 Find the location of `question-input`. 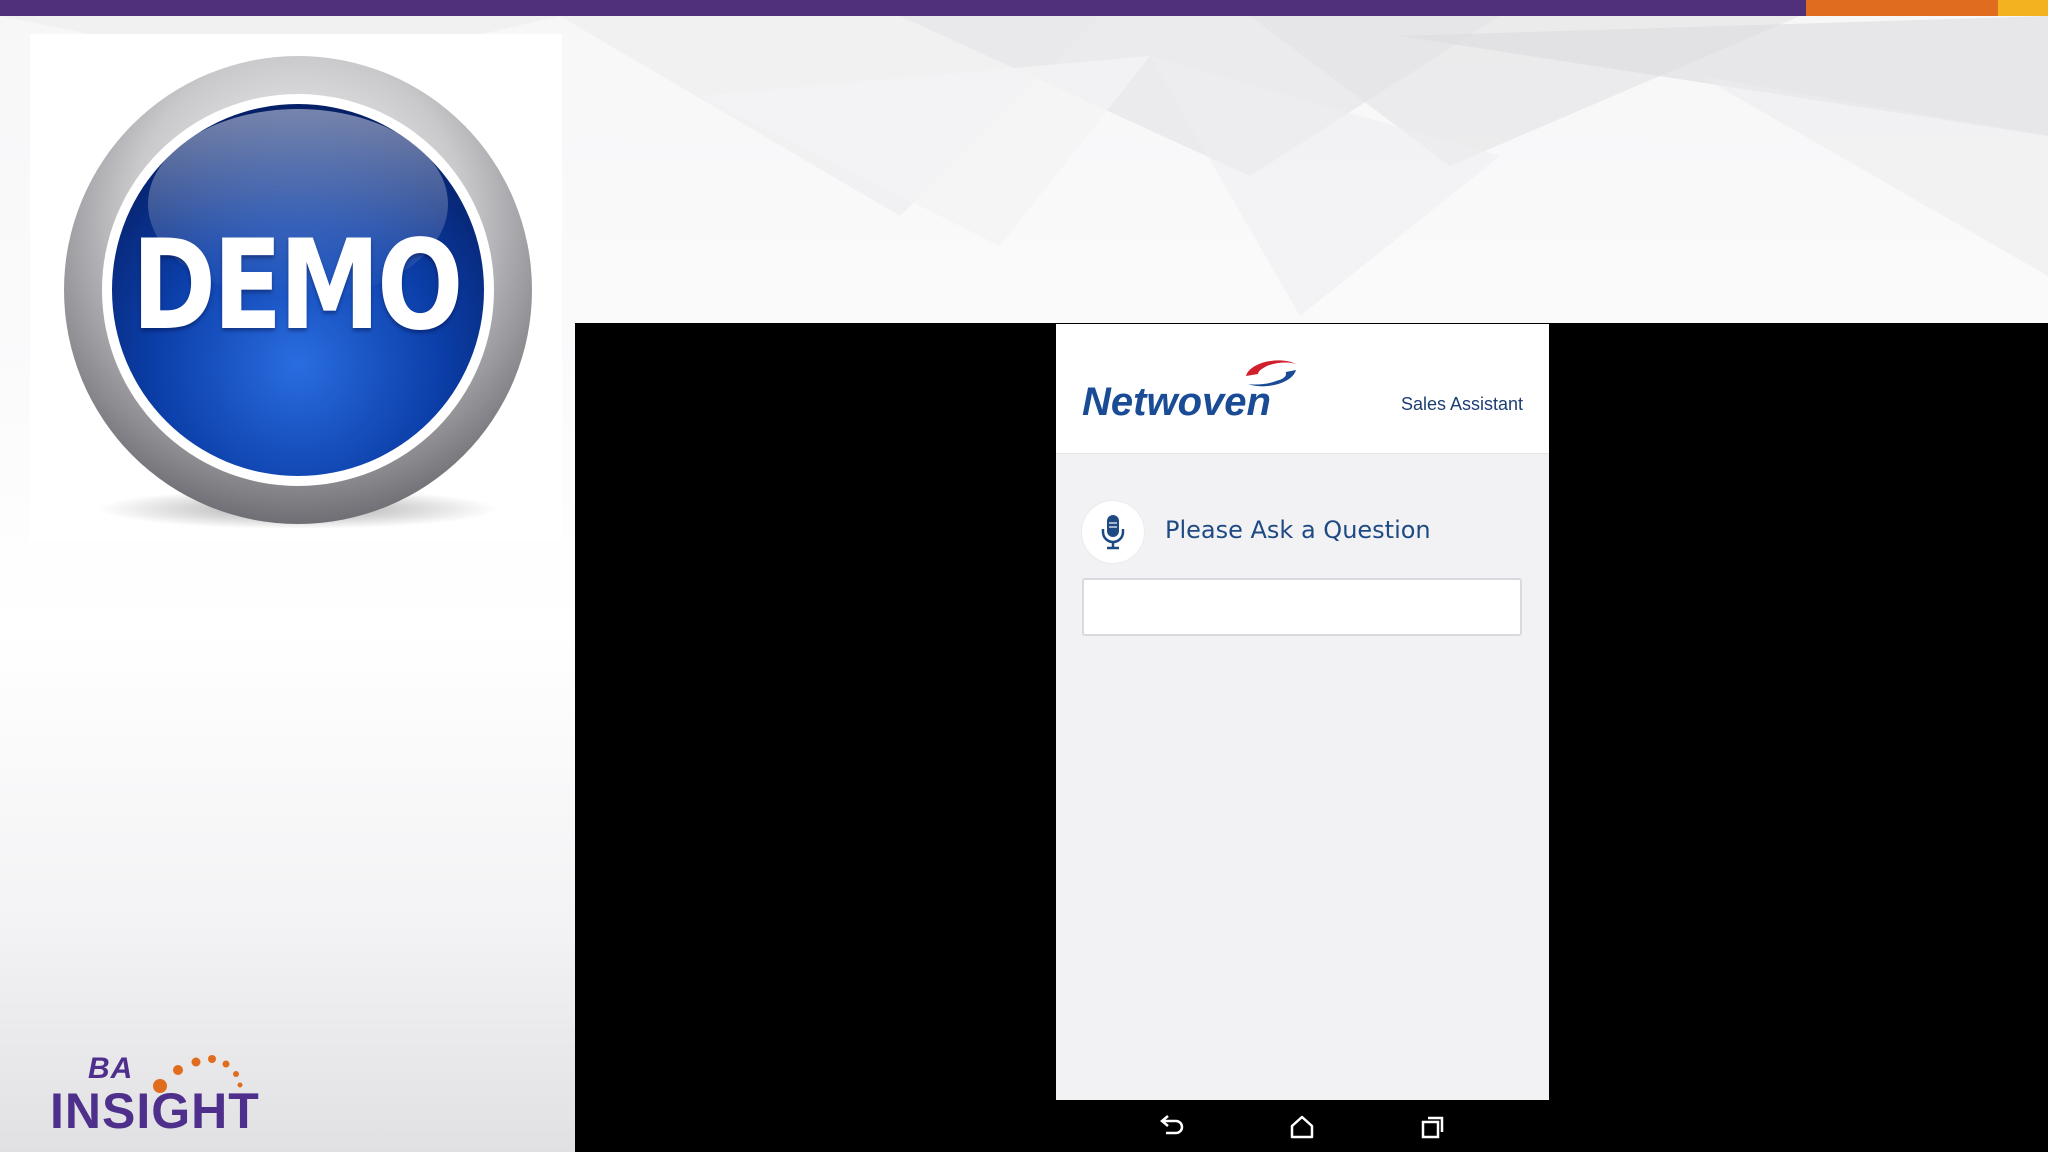

question-input is located at coordinates (1302, 607).